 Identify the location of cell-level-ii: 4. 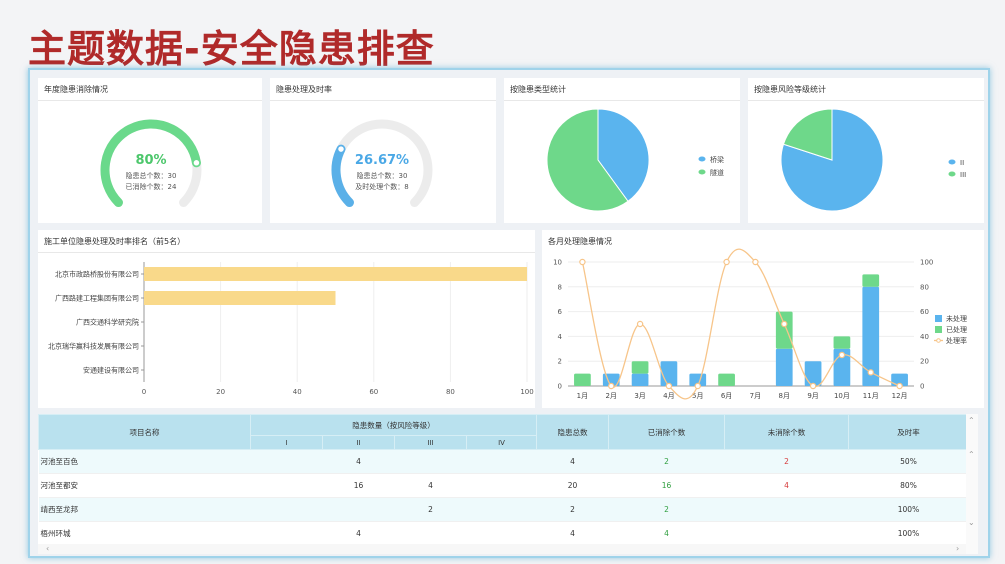
(358, 461).